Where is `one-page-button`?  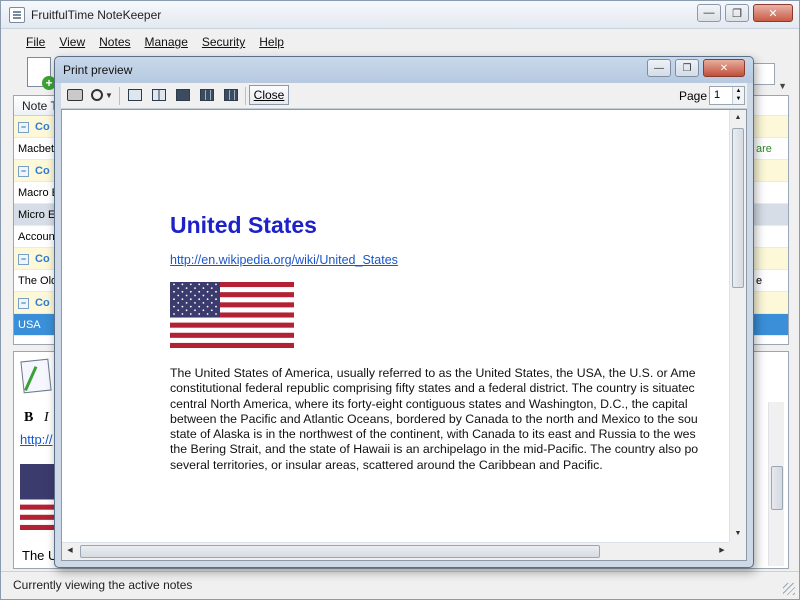
one-page-button is located at coordinates (135, 95).